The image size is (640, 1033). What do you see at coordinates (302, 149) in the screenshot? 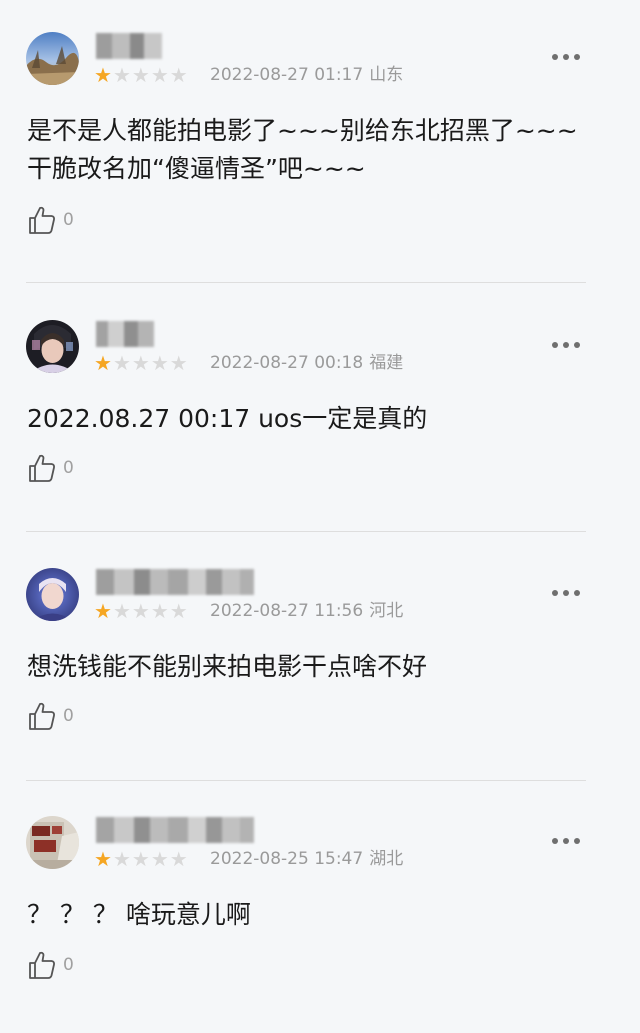
I see `comment-text: 是不是人都能拍电影了~~~别给东北招黑了~~~ 干脆改名加“傻逼情圣”吧~~~` at bounding box center [302, 149].